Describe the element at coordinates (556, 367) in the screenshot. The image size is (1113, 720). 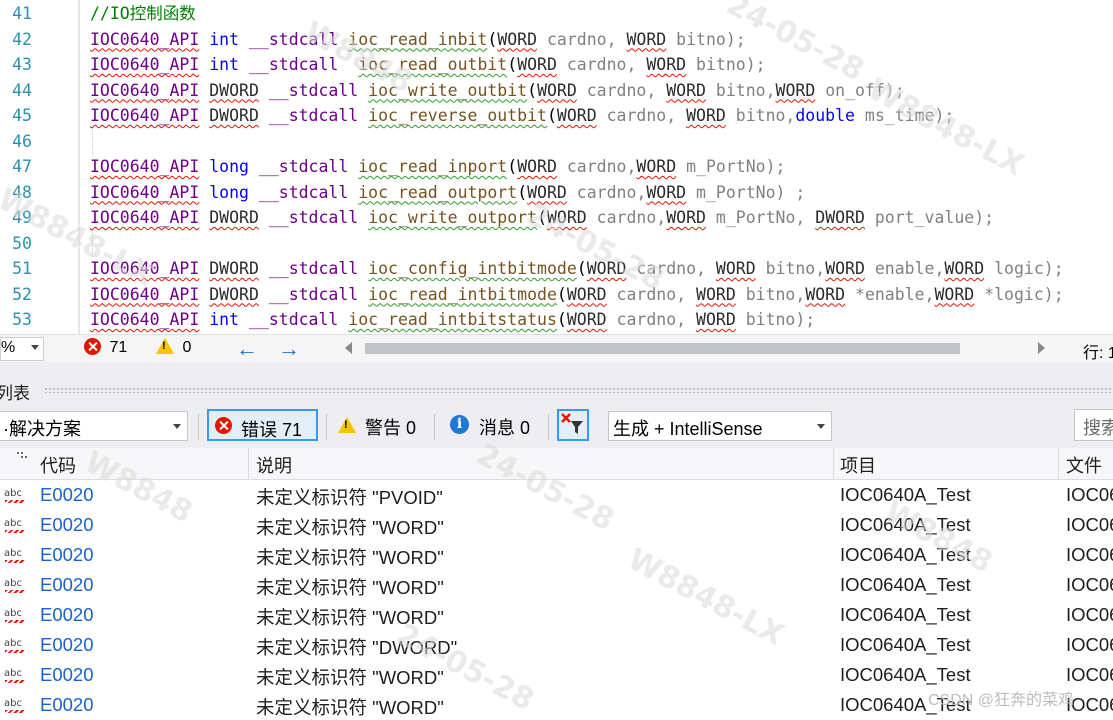
I see `splitter` at that location.